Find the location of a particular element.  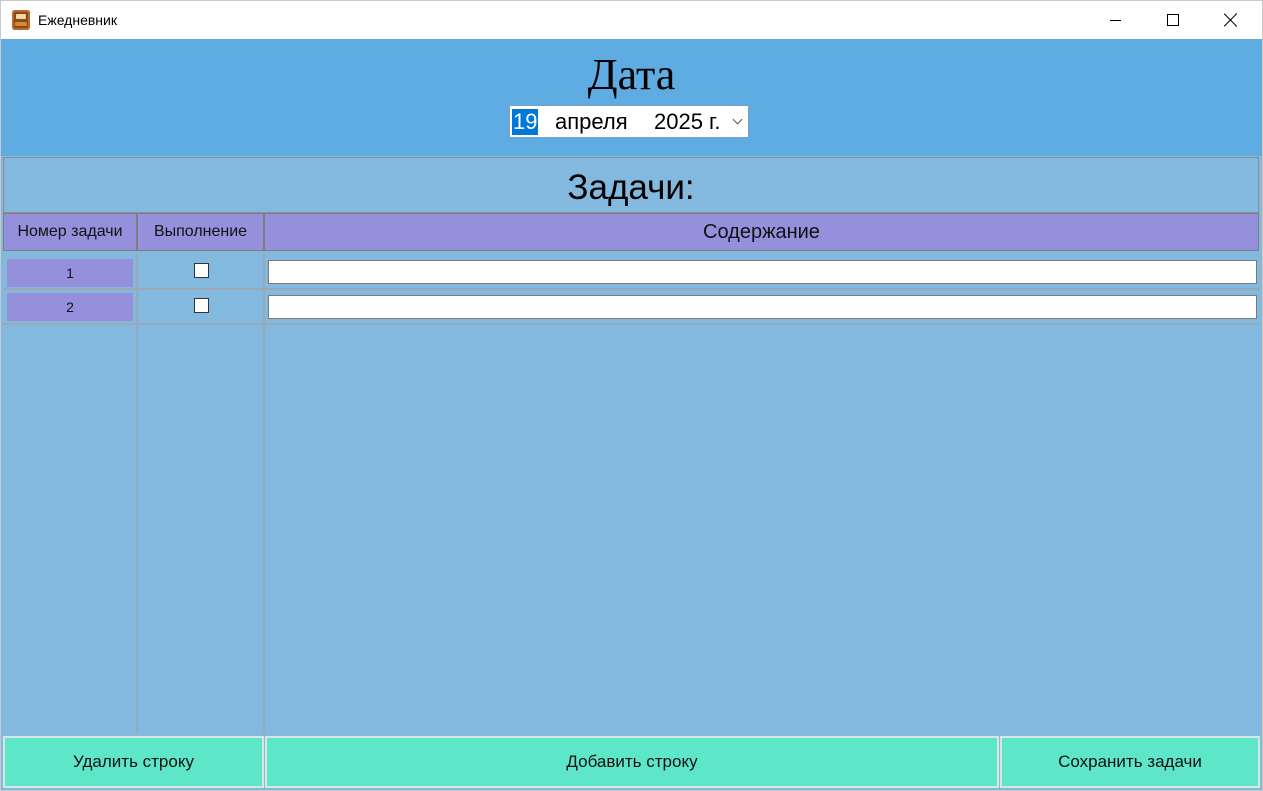

task-number-cell: 1 is located at coordinates (70, 273).